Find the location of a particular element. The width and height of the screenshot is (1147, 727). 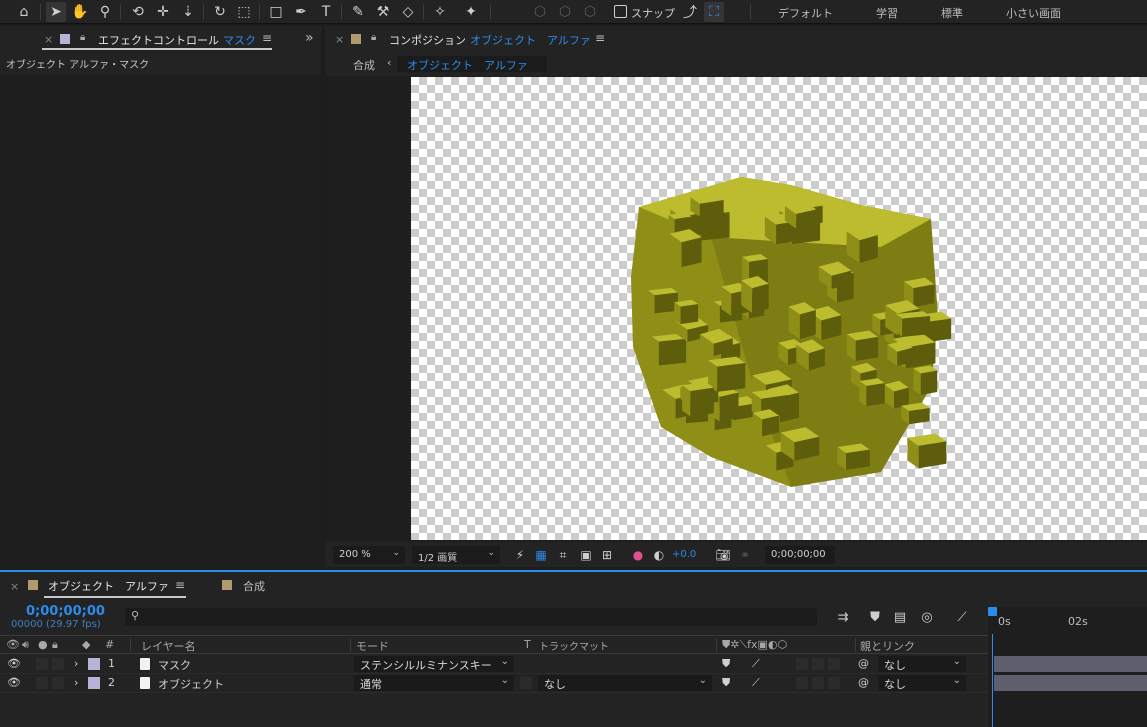

workspace-standard: 標準 is located at coordinates (952, 13).